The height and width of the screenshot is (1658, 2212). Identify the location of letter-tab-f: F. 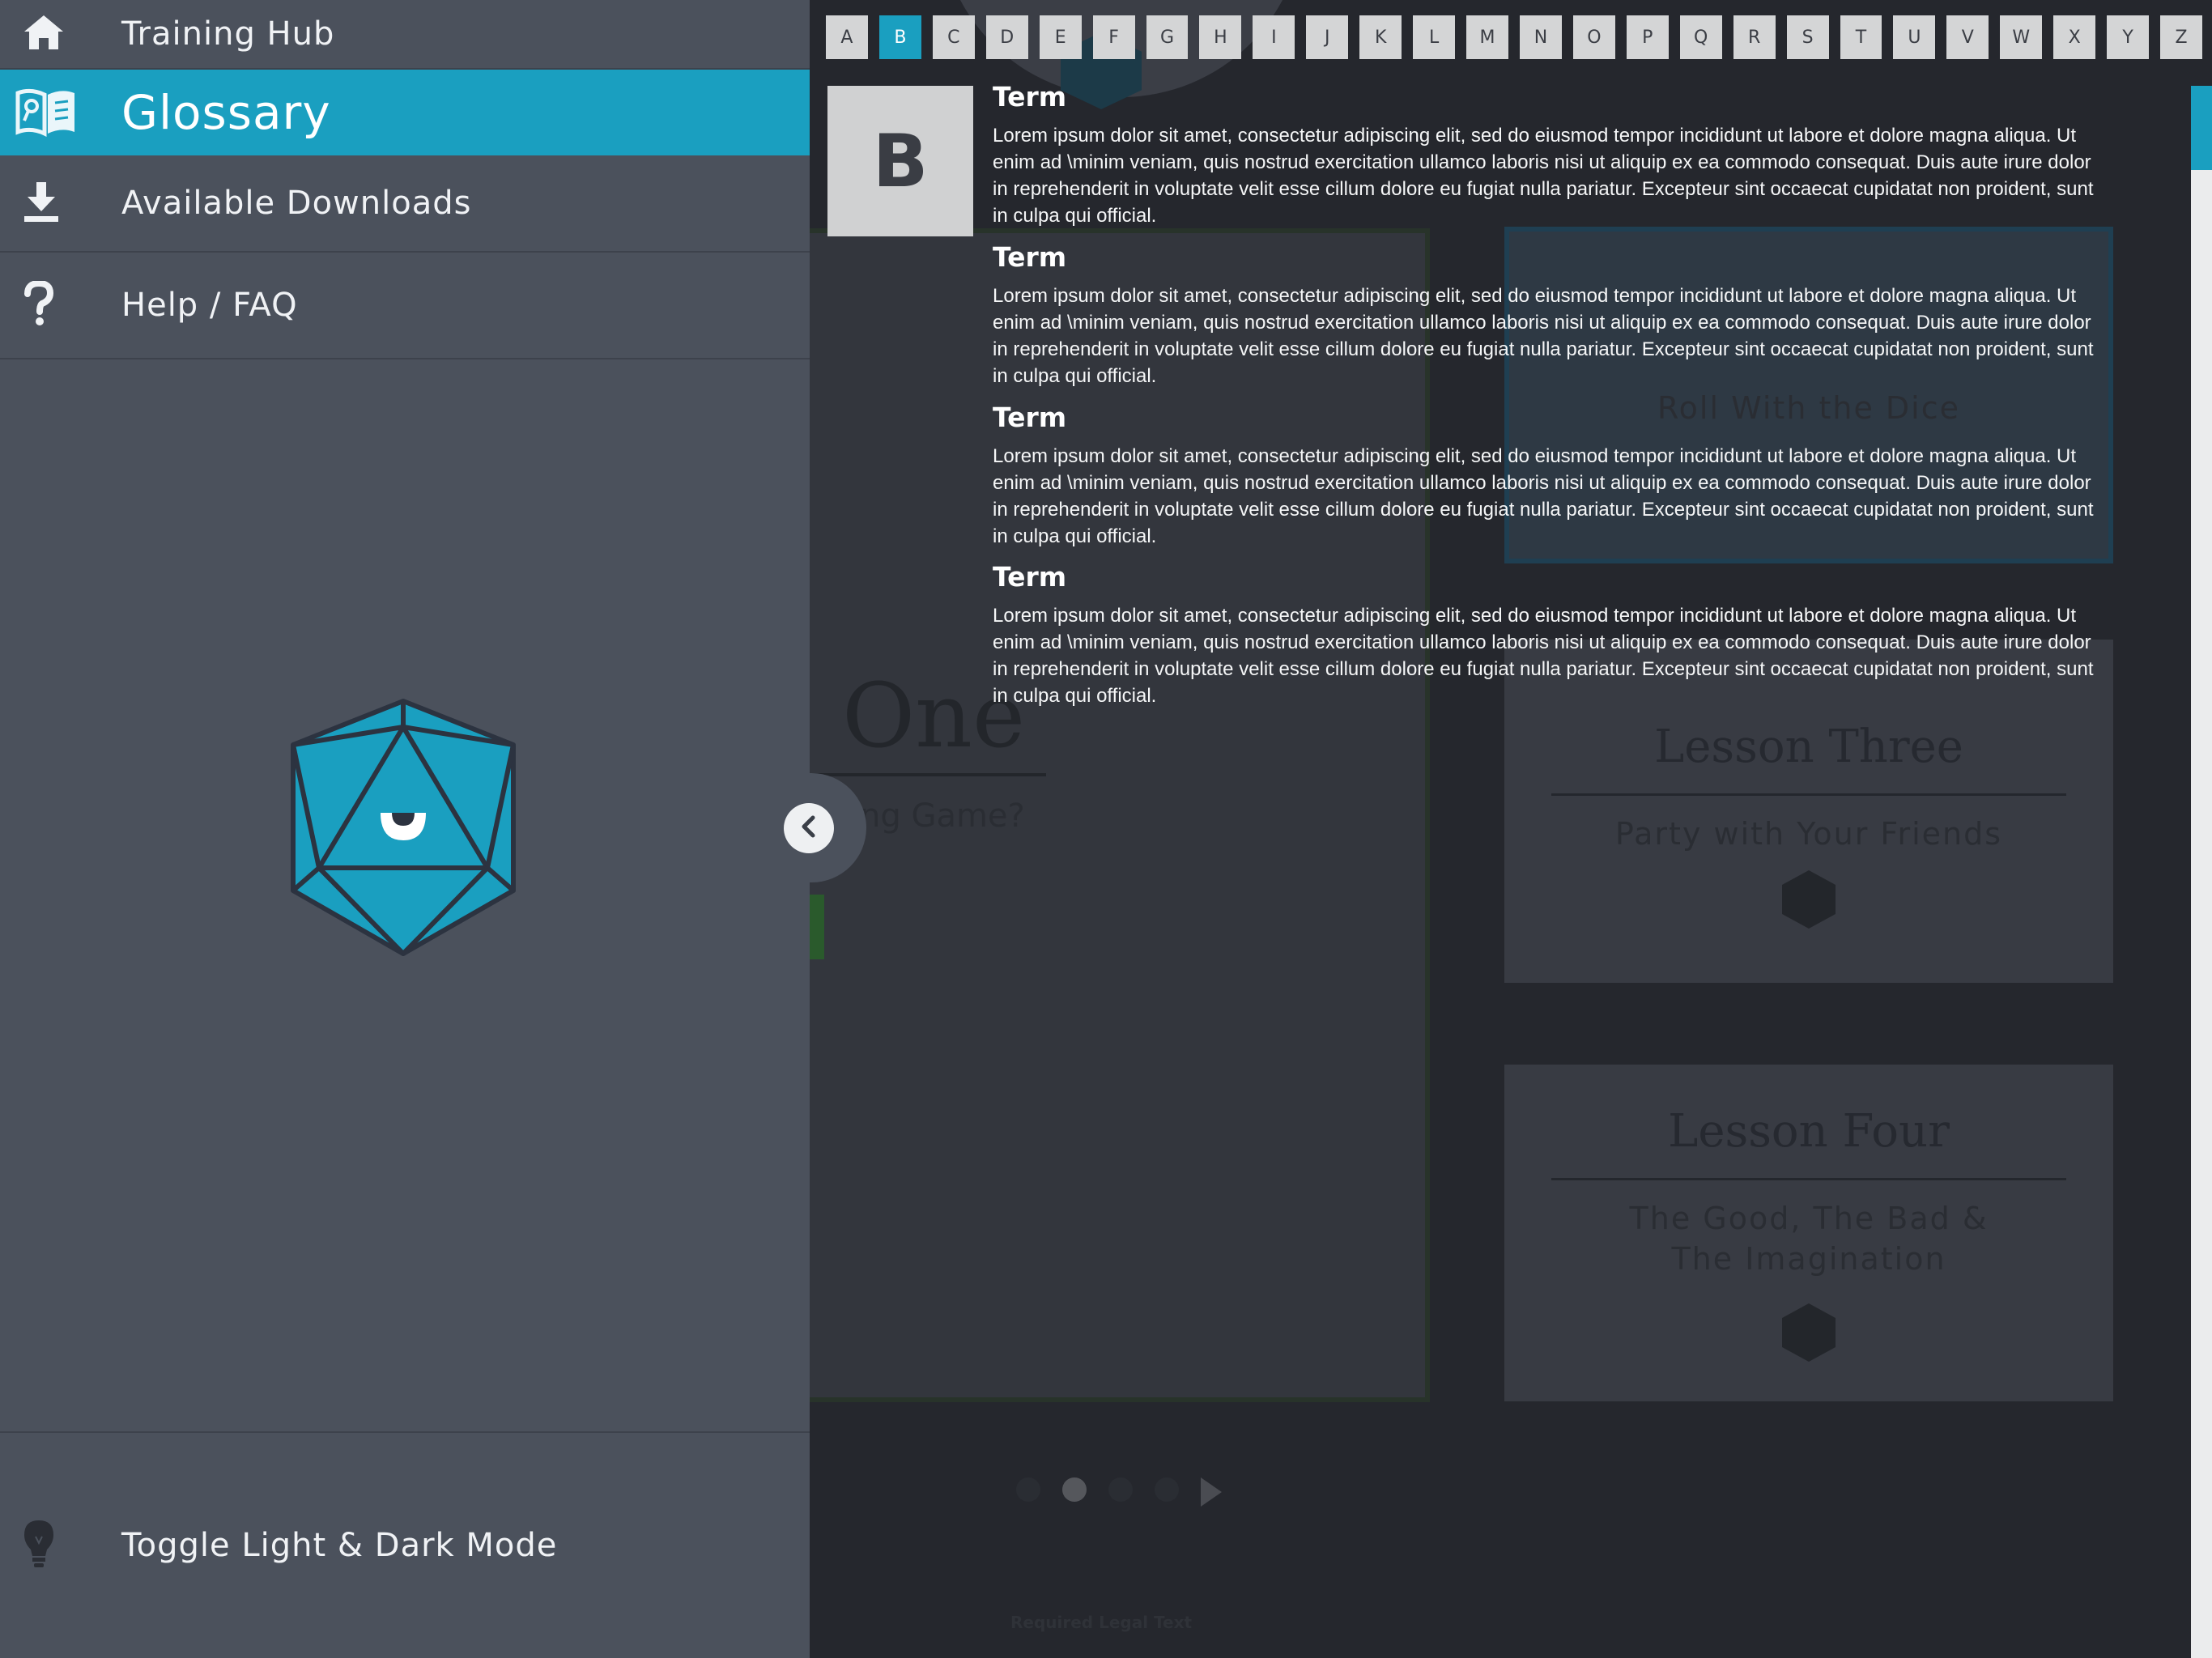
(1113, 37).